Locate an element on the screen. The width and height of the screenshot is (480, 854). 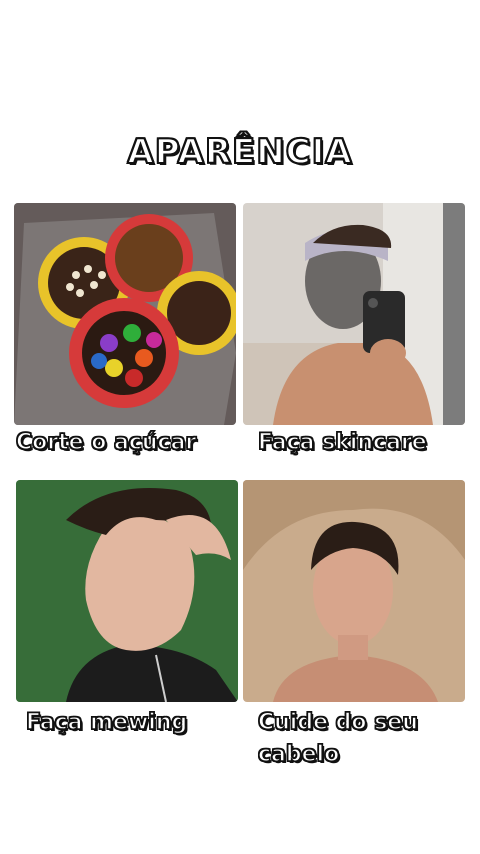
skincare-photo is located at coordinates (354, 314).